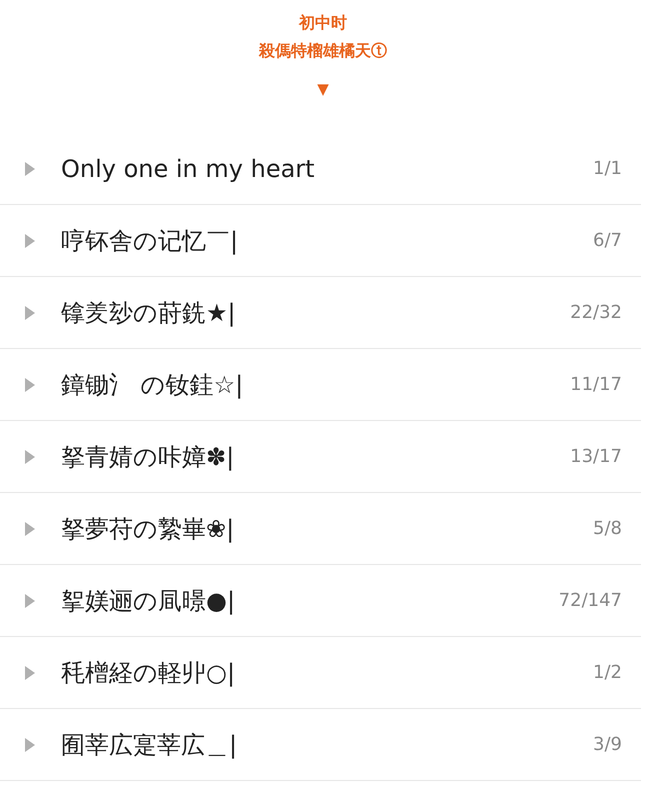 This screenshot has height=795, width=646. Describe the element at coordinates (590, 600) in the screenshot. I see `group-count: 72/147` at that location.